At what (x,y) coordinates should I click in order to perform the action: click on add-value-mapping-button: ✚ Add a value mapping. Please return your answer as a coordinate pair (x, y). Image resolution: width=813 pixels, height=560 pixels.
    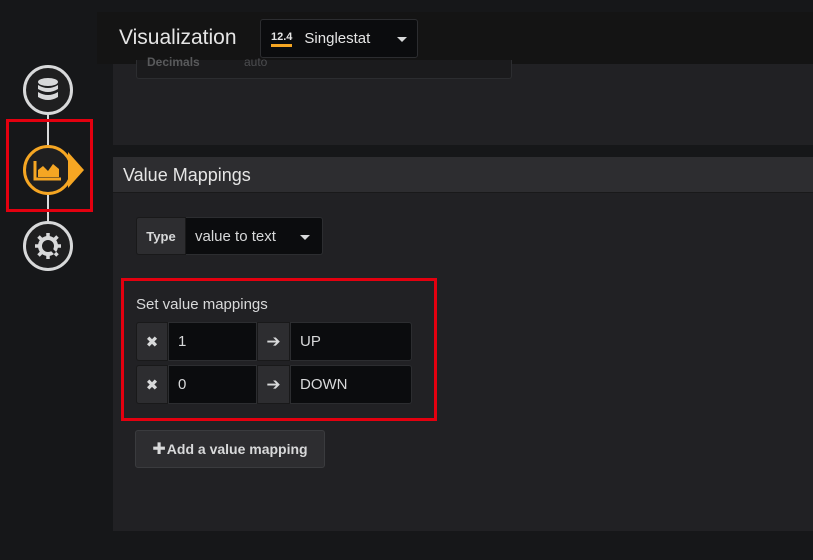
    Looking at the image, I should click on (230, 449).